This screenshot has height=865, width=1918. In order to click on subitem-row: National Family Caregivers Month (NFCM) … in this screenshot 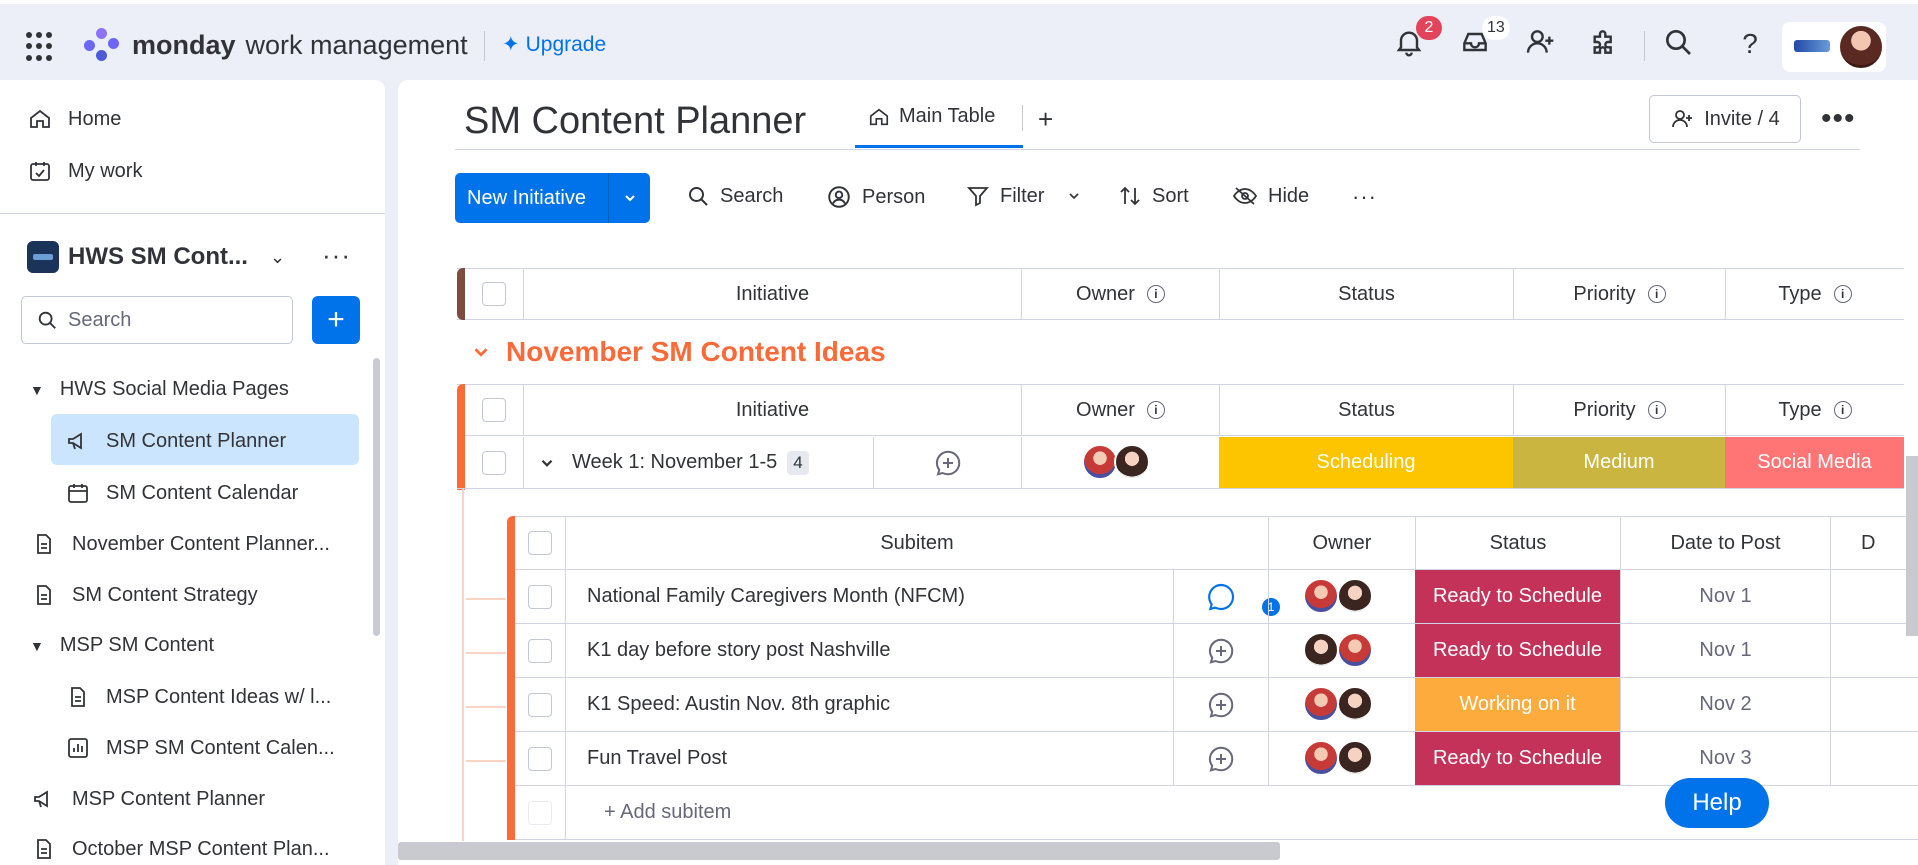, I will do `click(1216, 597)`.